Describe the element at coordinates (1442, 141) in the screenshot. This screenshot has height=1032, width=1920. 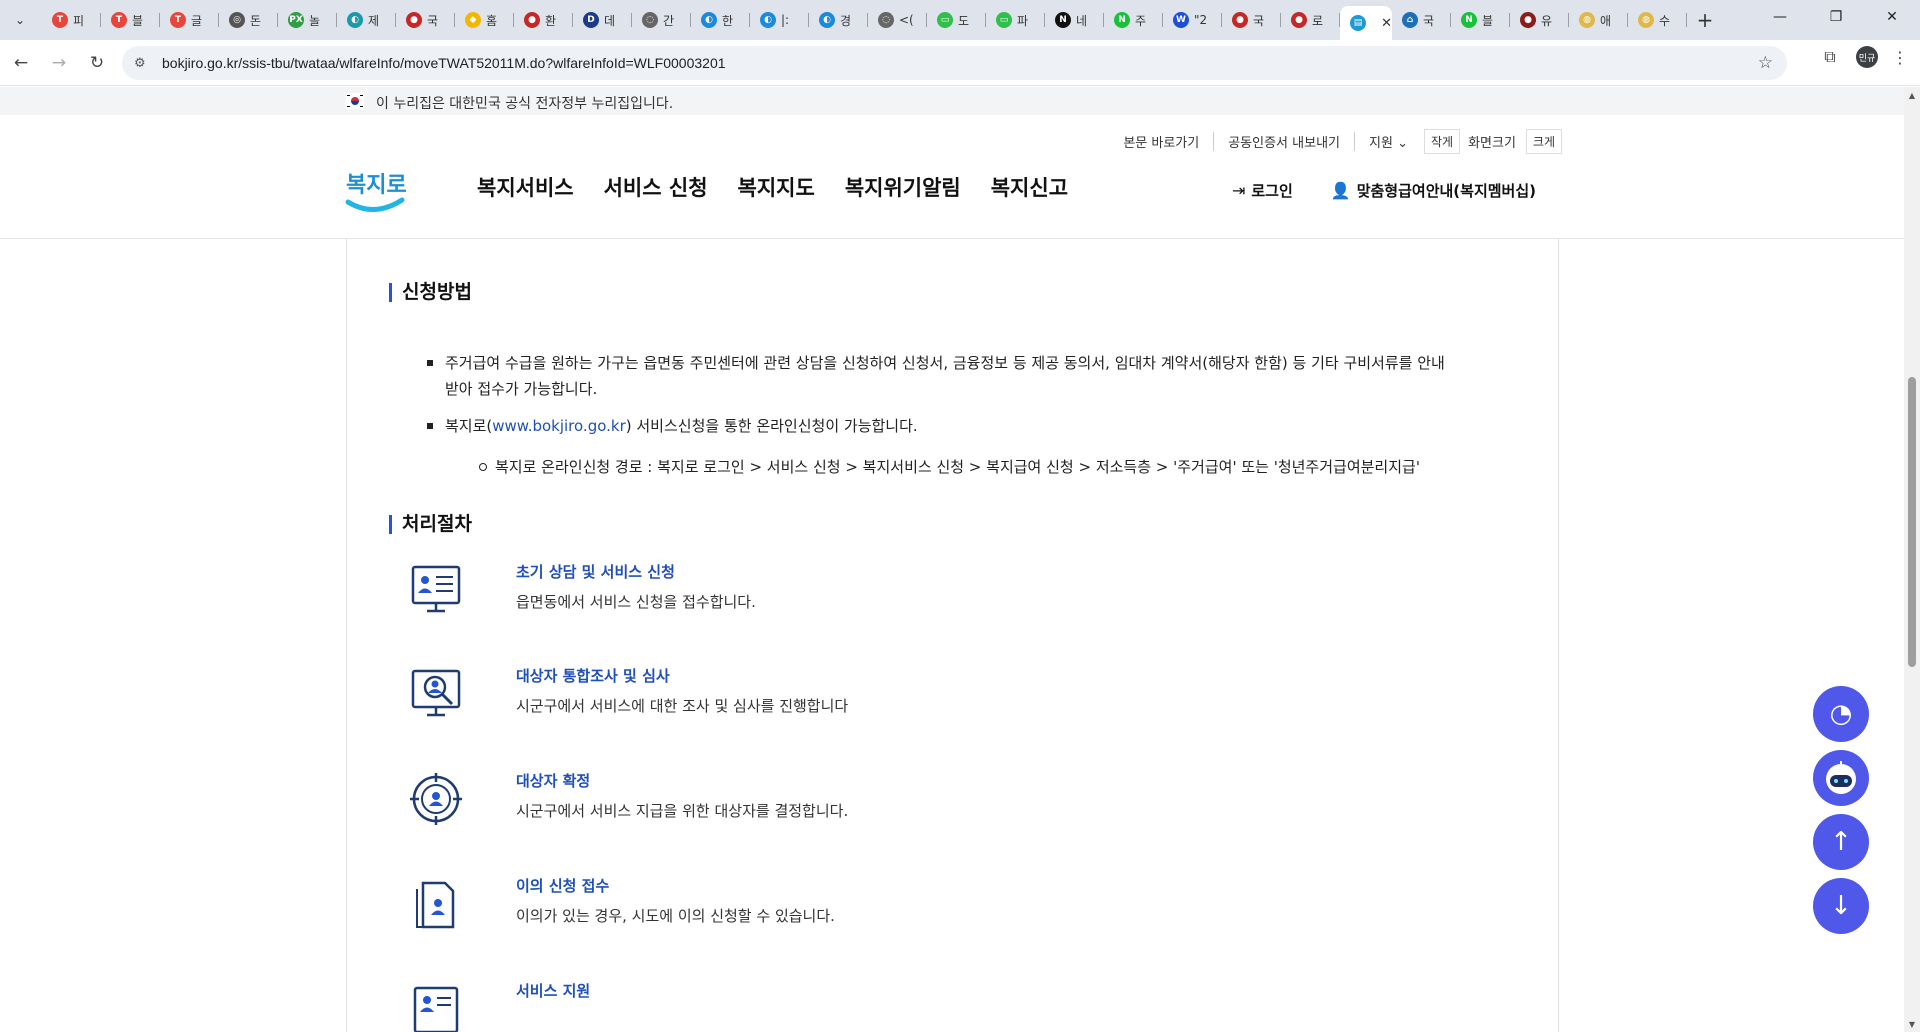
I see `font-small-button: 작게` at that location.